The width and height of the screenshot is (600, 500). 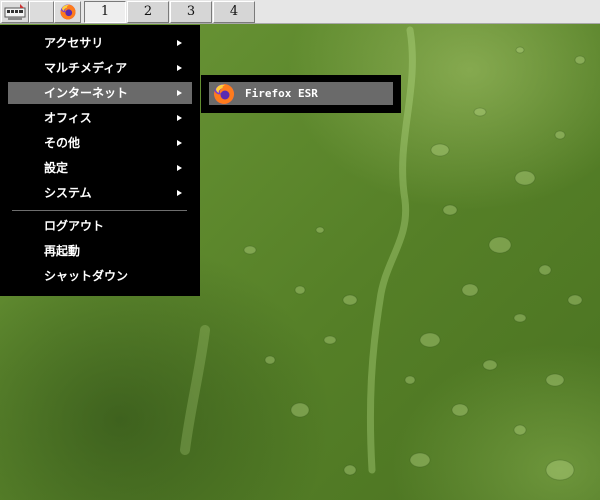 What do you see at coordinates (74, 43) in the screenshot?
I see `menu-item-label: アクセサリ` at bounding box center [74, 43].